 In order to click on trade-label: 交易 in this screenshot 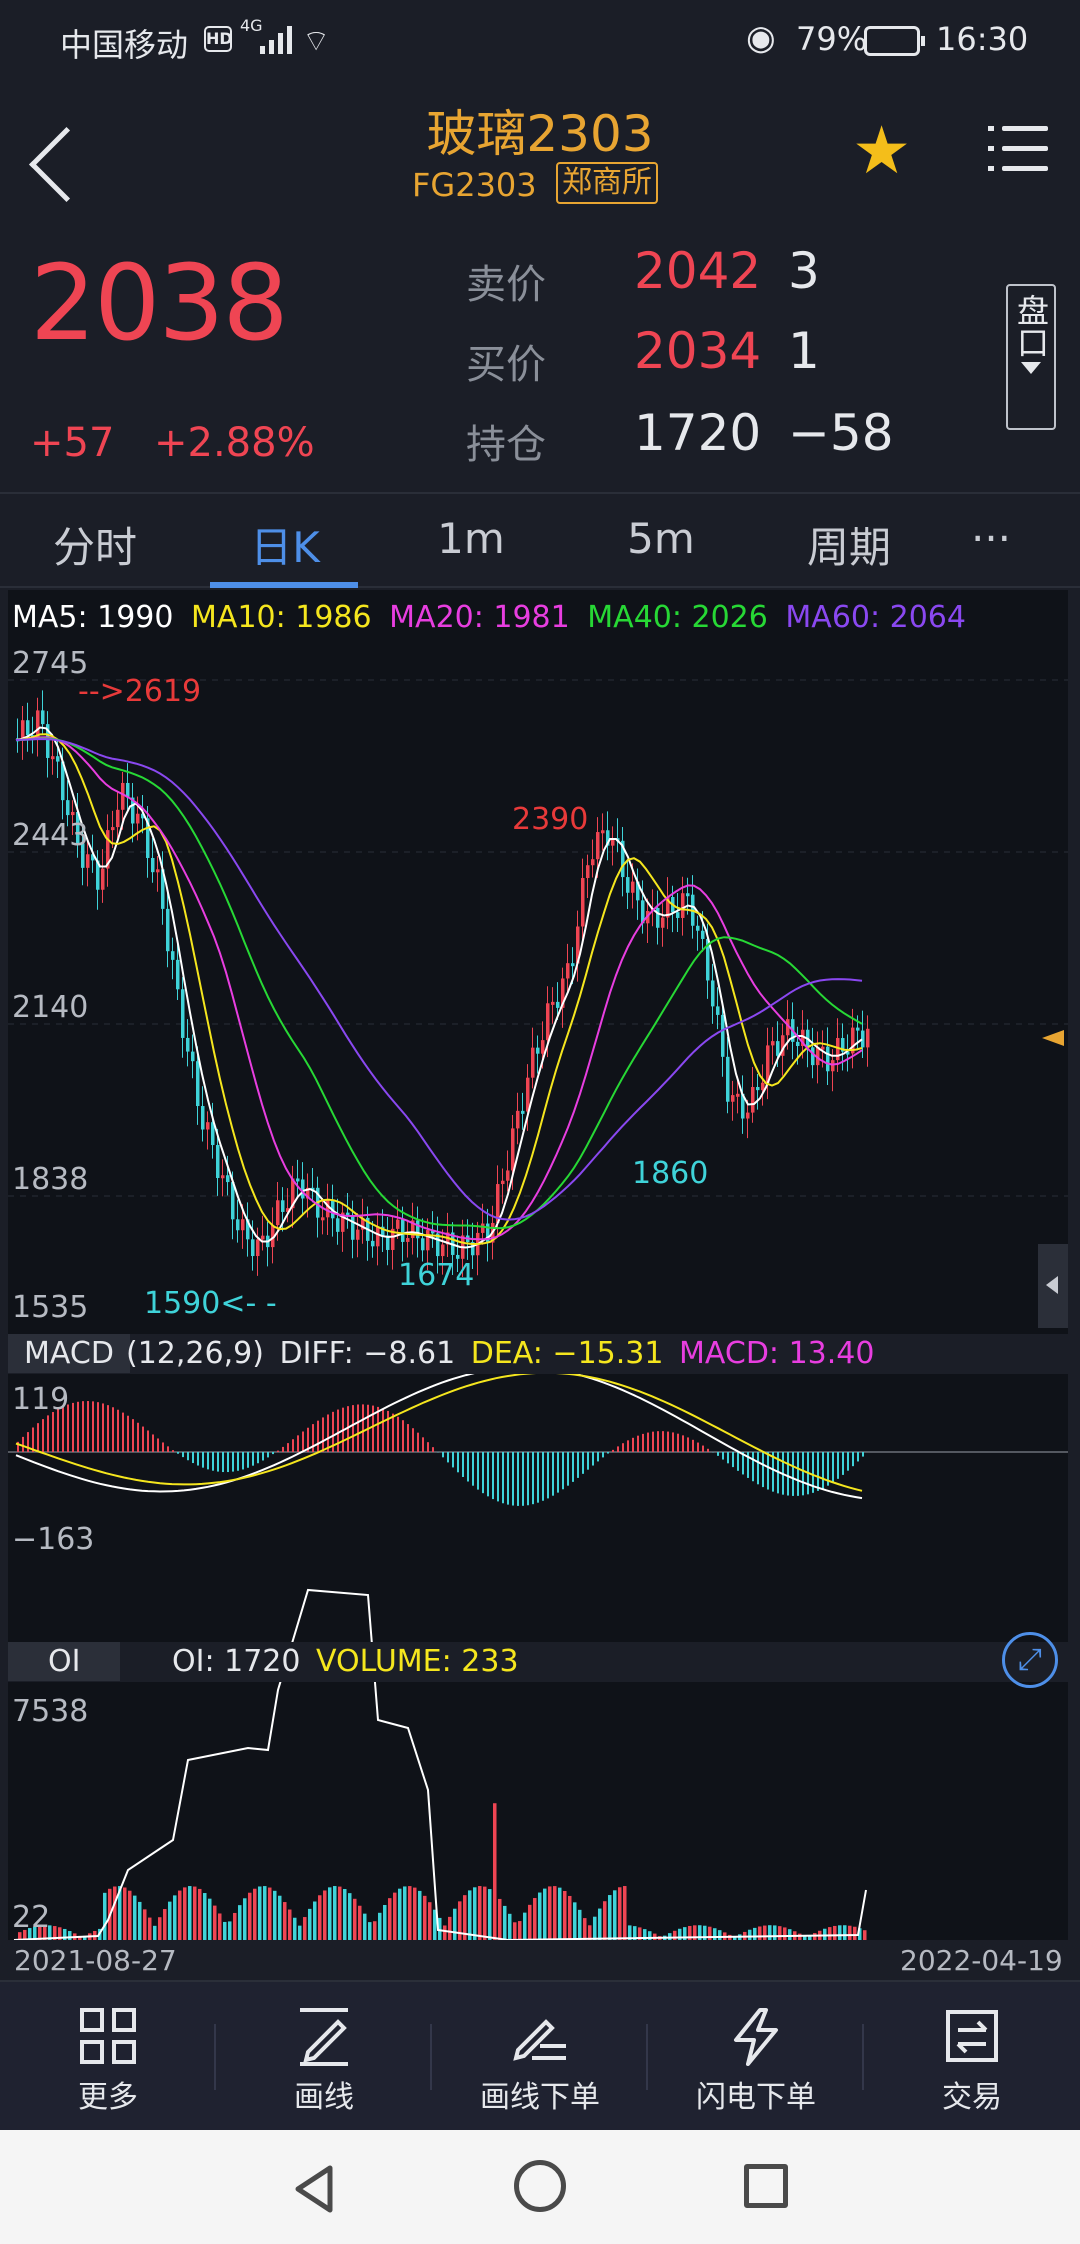, I will do `click(972, 2097)`.